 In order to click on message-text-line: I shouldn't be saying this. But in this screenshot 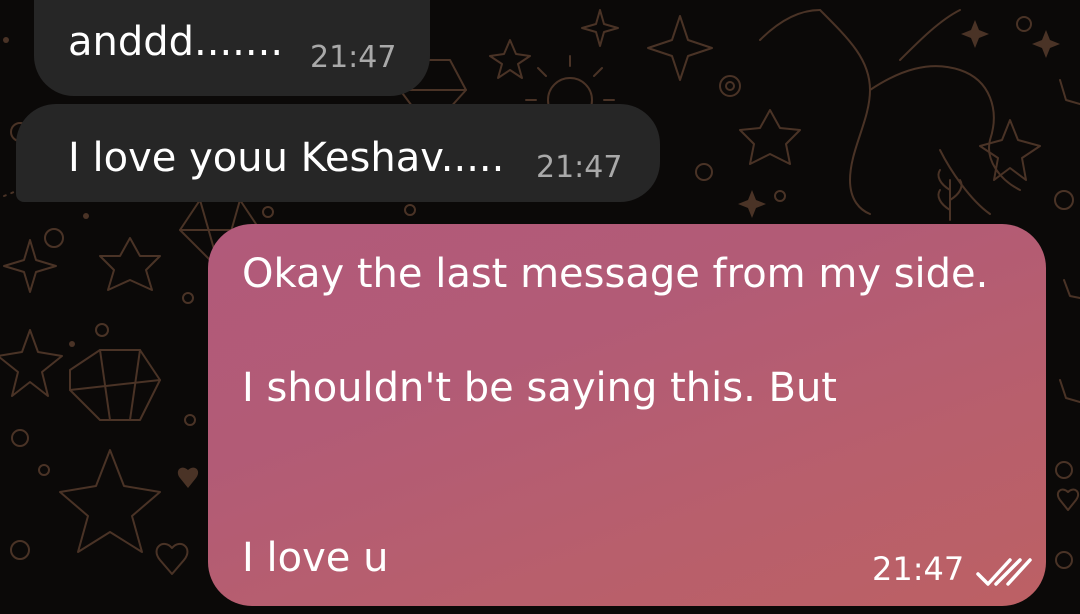, I will do `click(539, 388)`.